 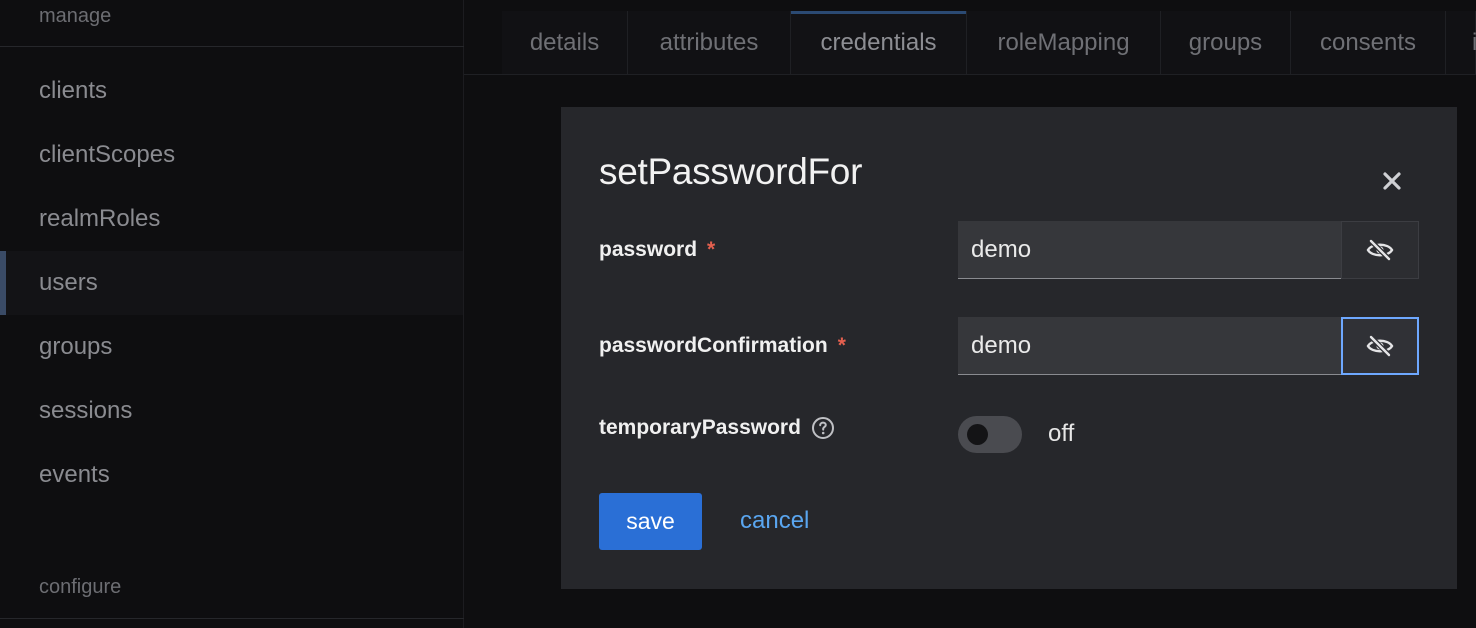 I want to click on temporary-password-state: off, so click(x=1061, y=433).